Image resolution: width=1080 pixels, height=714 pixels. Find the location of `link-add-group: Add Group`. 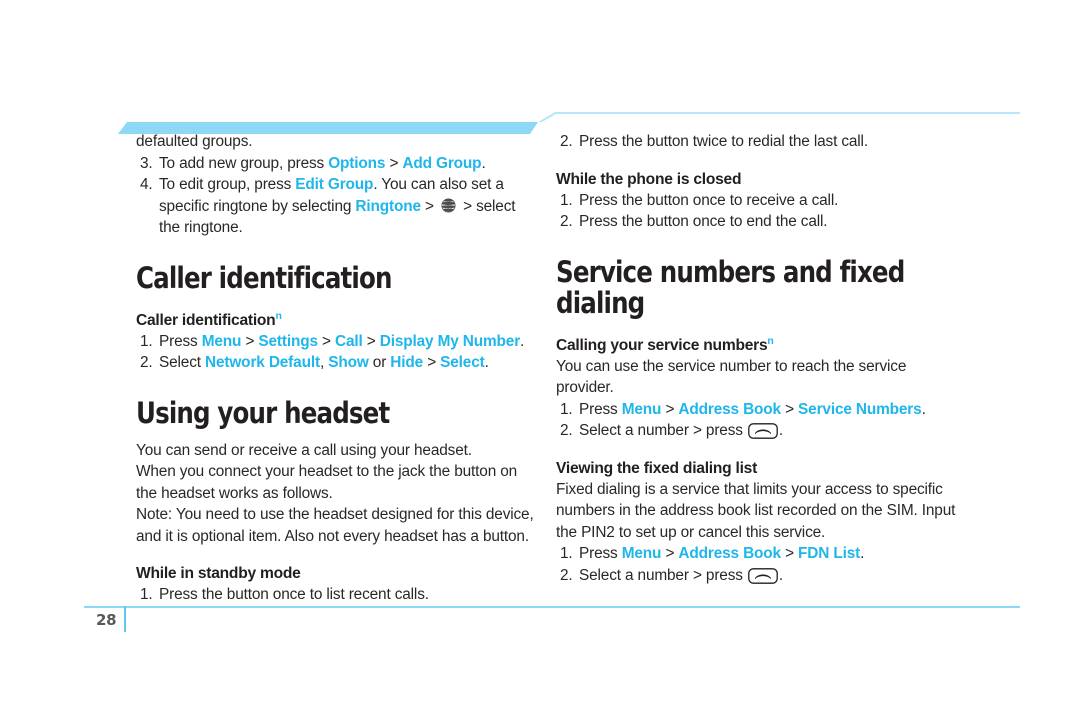

link-add-group: Add Group is located at coordinates (441, 163).